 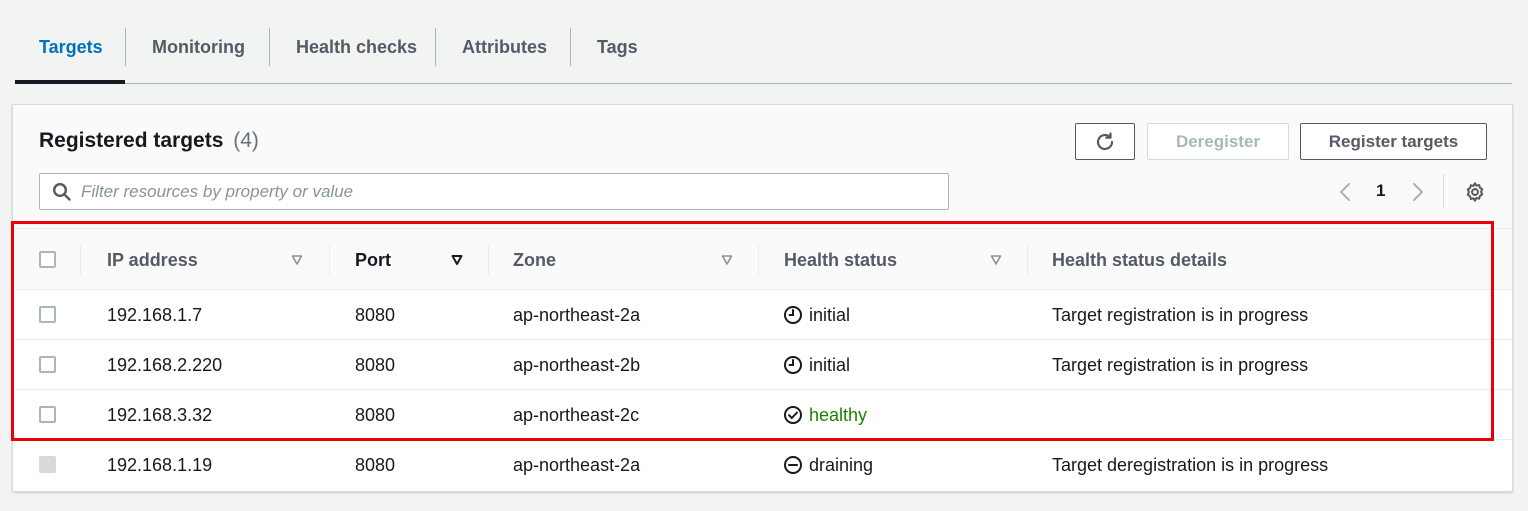 What do you see at coordinates (61, 191) in the screenshot?
I see `search-icon` at bounding box center [61, 191].